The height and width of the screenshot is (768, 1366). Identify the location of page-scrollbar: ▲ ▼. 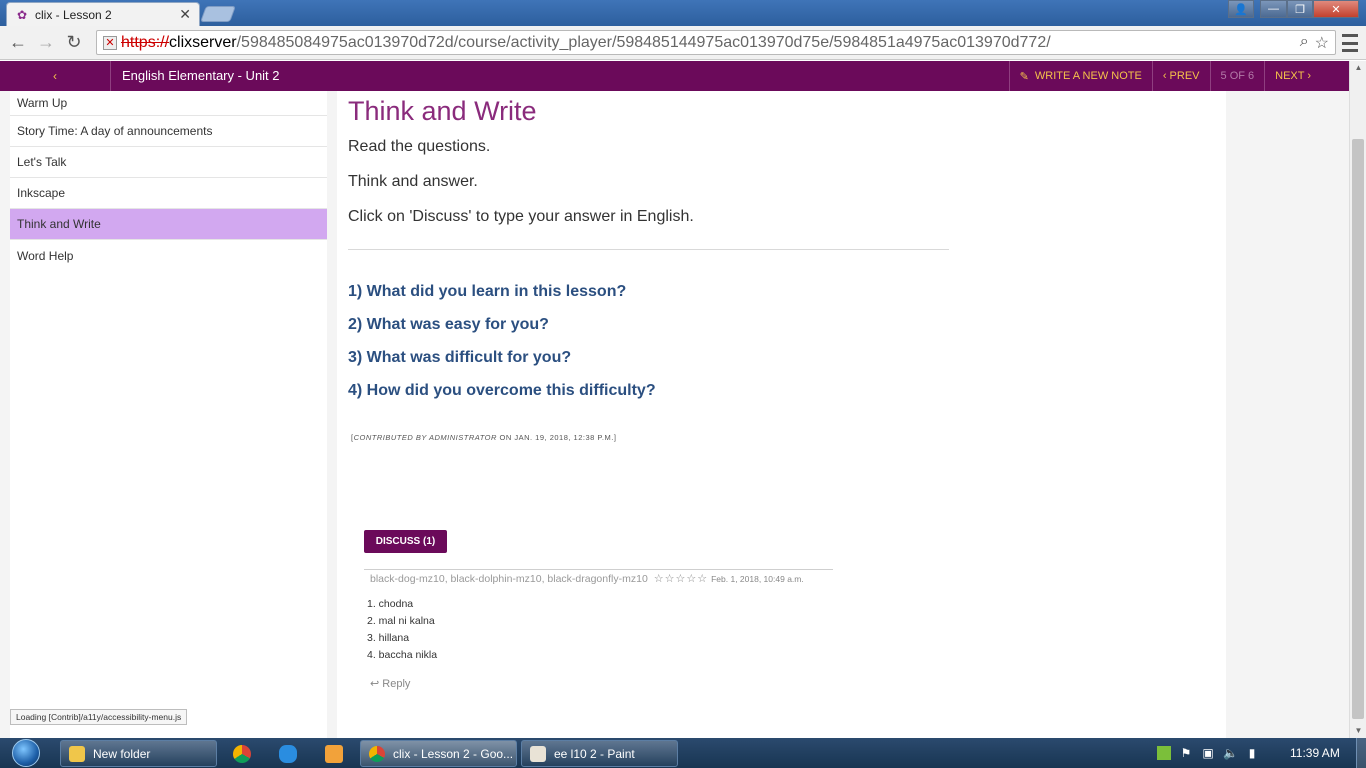
(1357, 399).